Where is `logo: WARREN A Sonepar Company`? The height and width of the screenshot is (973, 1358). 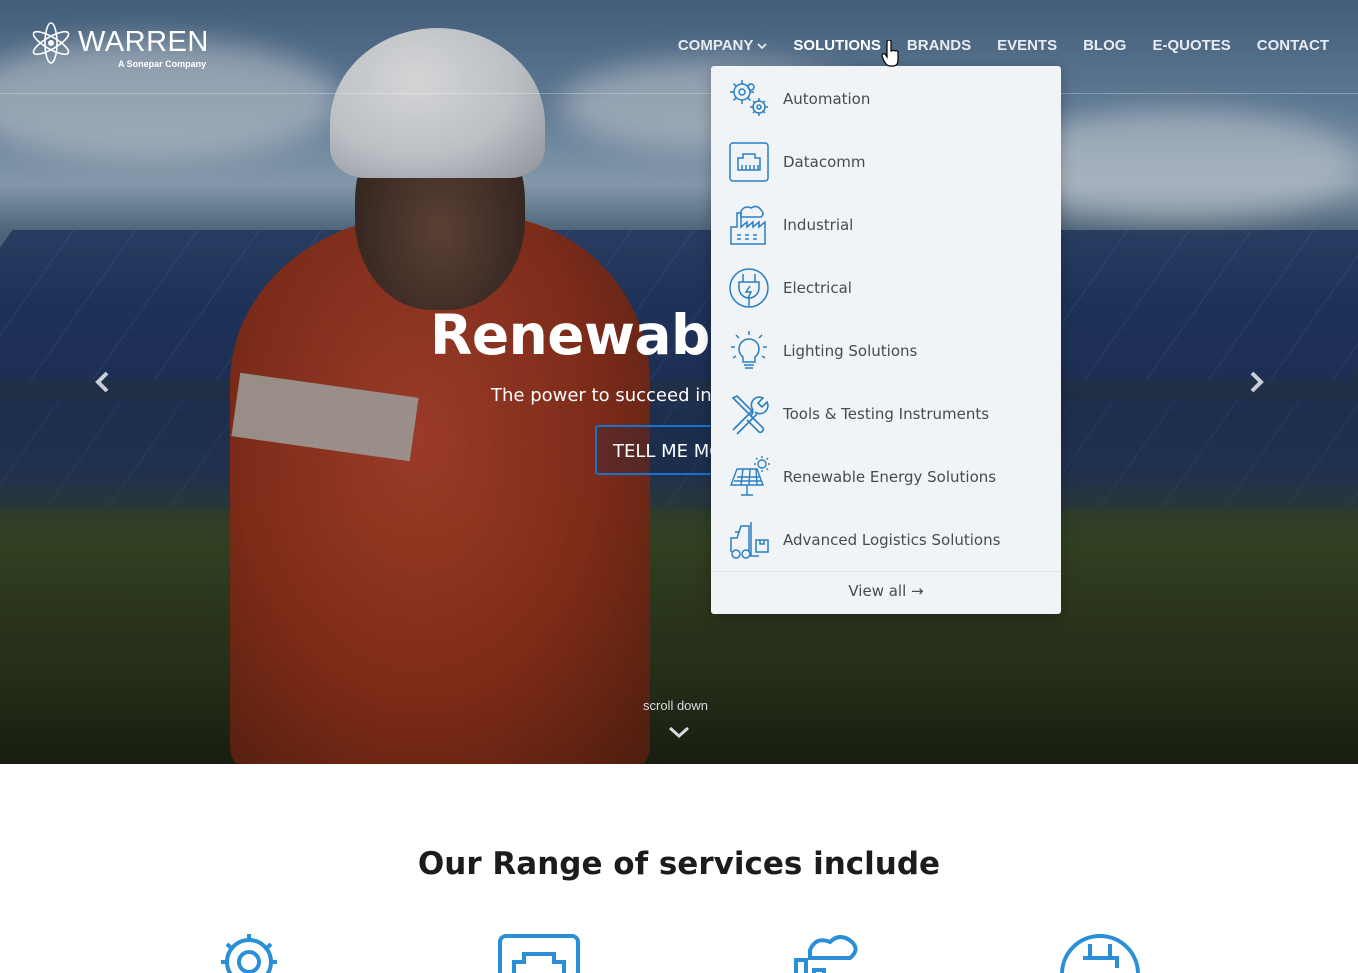 logo: WARREN A Sonepar Company is located at coordinates (118, 45).